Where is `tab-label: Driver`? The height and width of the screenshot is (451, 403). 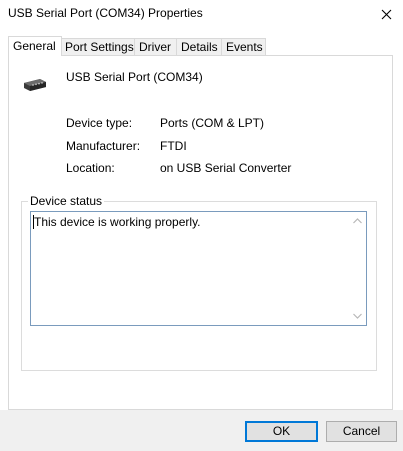 tab-label: Driver is located at coordinates (155, 47).